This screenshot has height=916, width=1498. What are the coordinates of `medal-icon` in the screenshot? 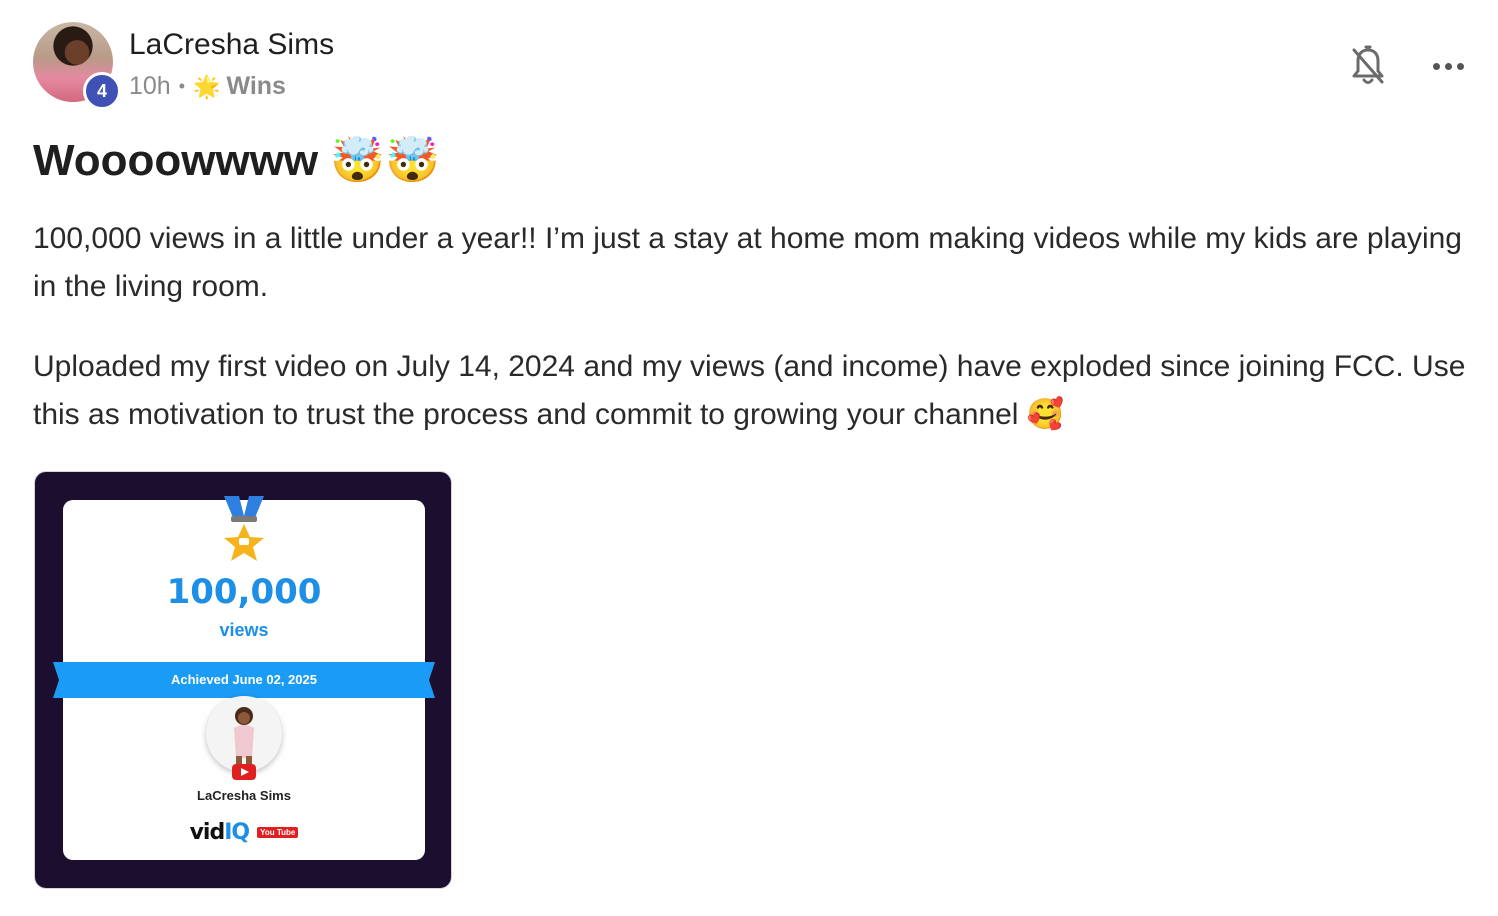 It's located at (244, 528).